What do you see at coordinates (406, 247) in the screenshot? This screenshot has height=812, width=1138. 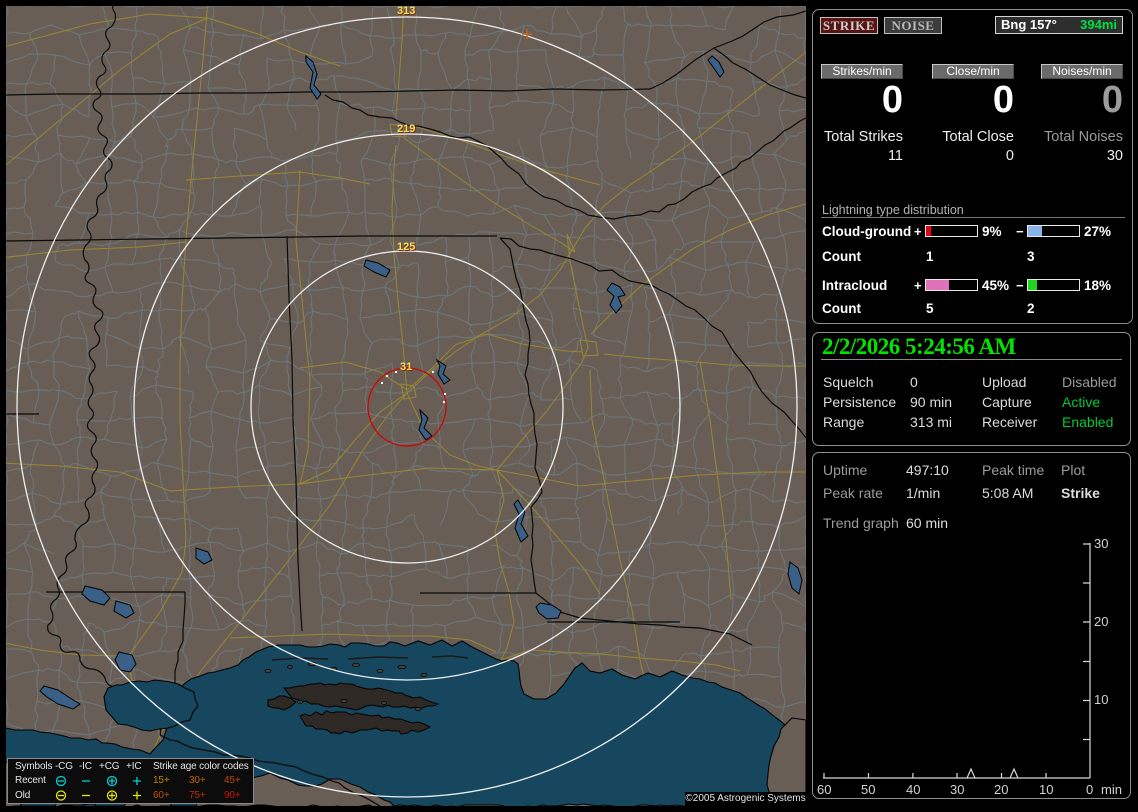 I see `svg-text: 125` at bounding box center [406, 247].